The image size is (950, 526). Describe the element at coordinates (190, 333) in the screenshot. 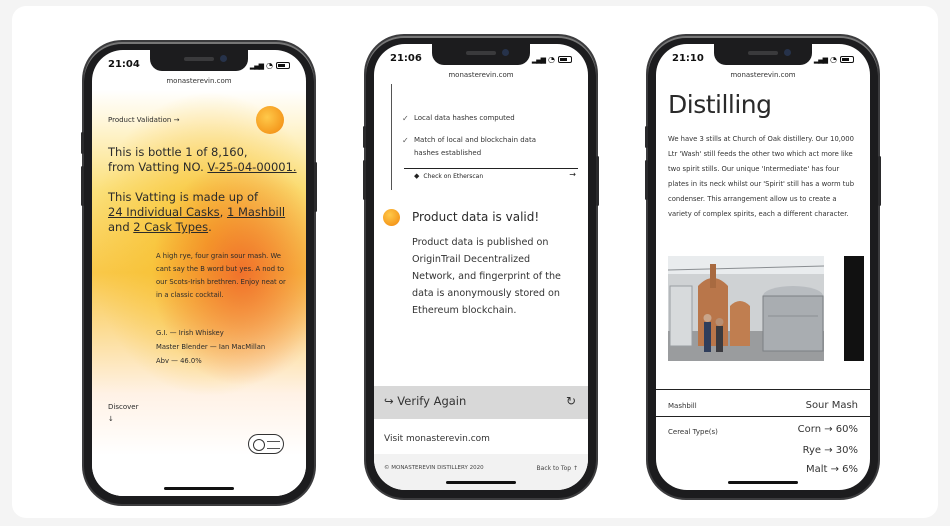

I see `gi-line: G.I. — Irish Whiskey` at that location.